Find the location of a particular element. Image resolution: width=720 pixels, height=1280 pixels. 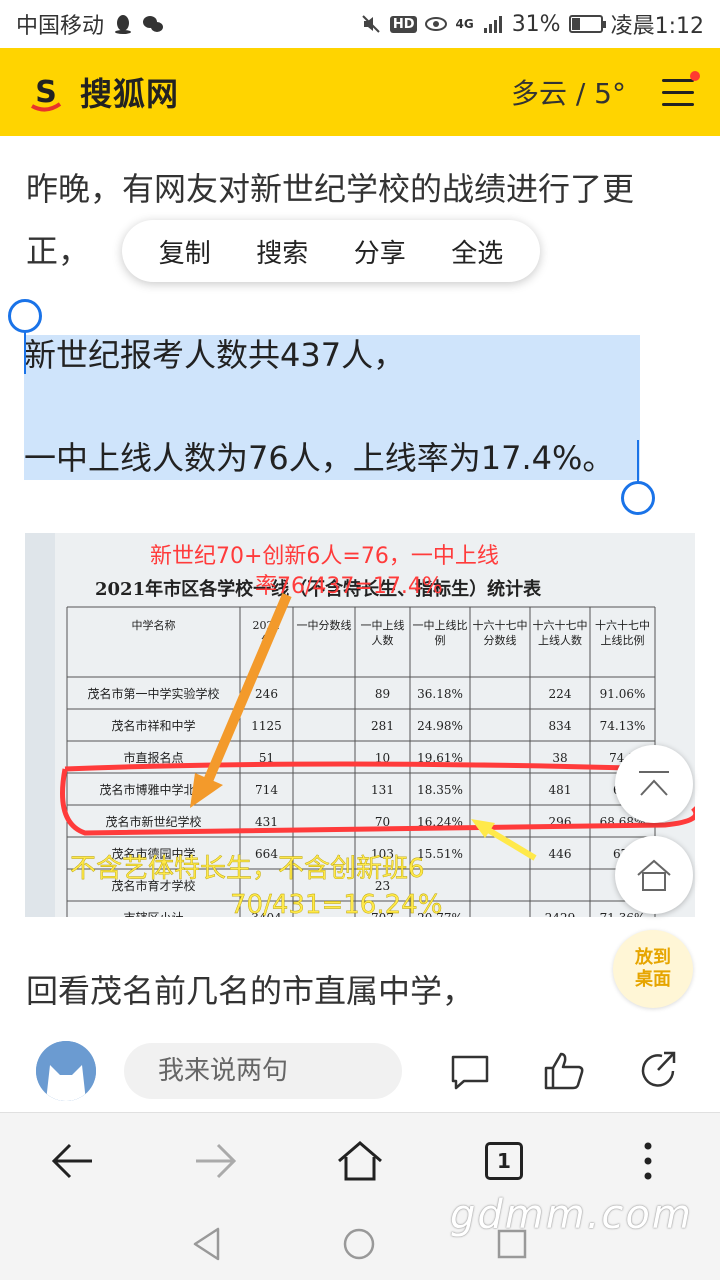

table-cell: 24.98% is located at coordinates (440, 726).